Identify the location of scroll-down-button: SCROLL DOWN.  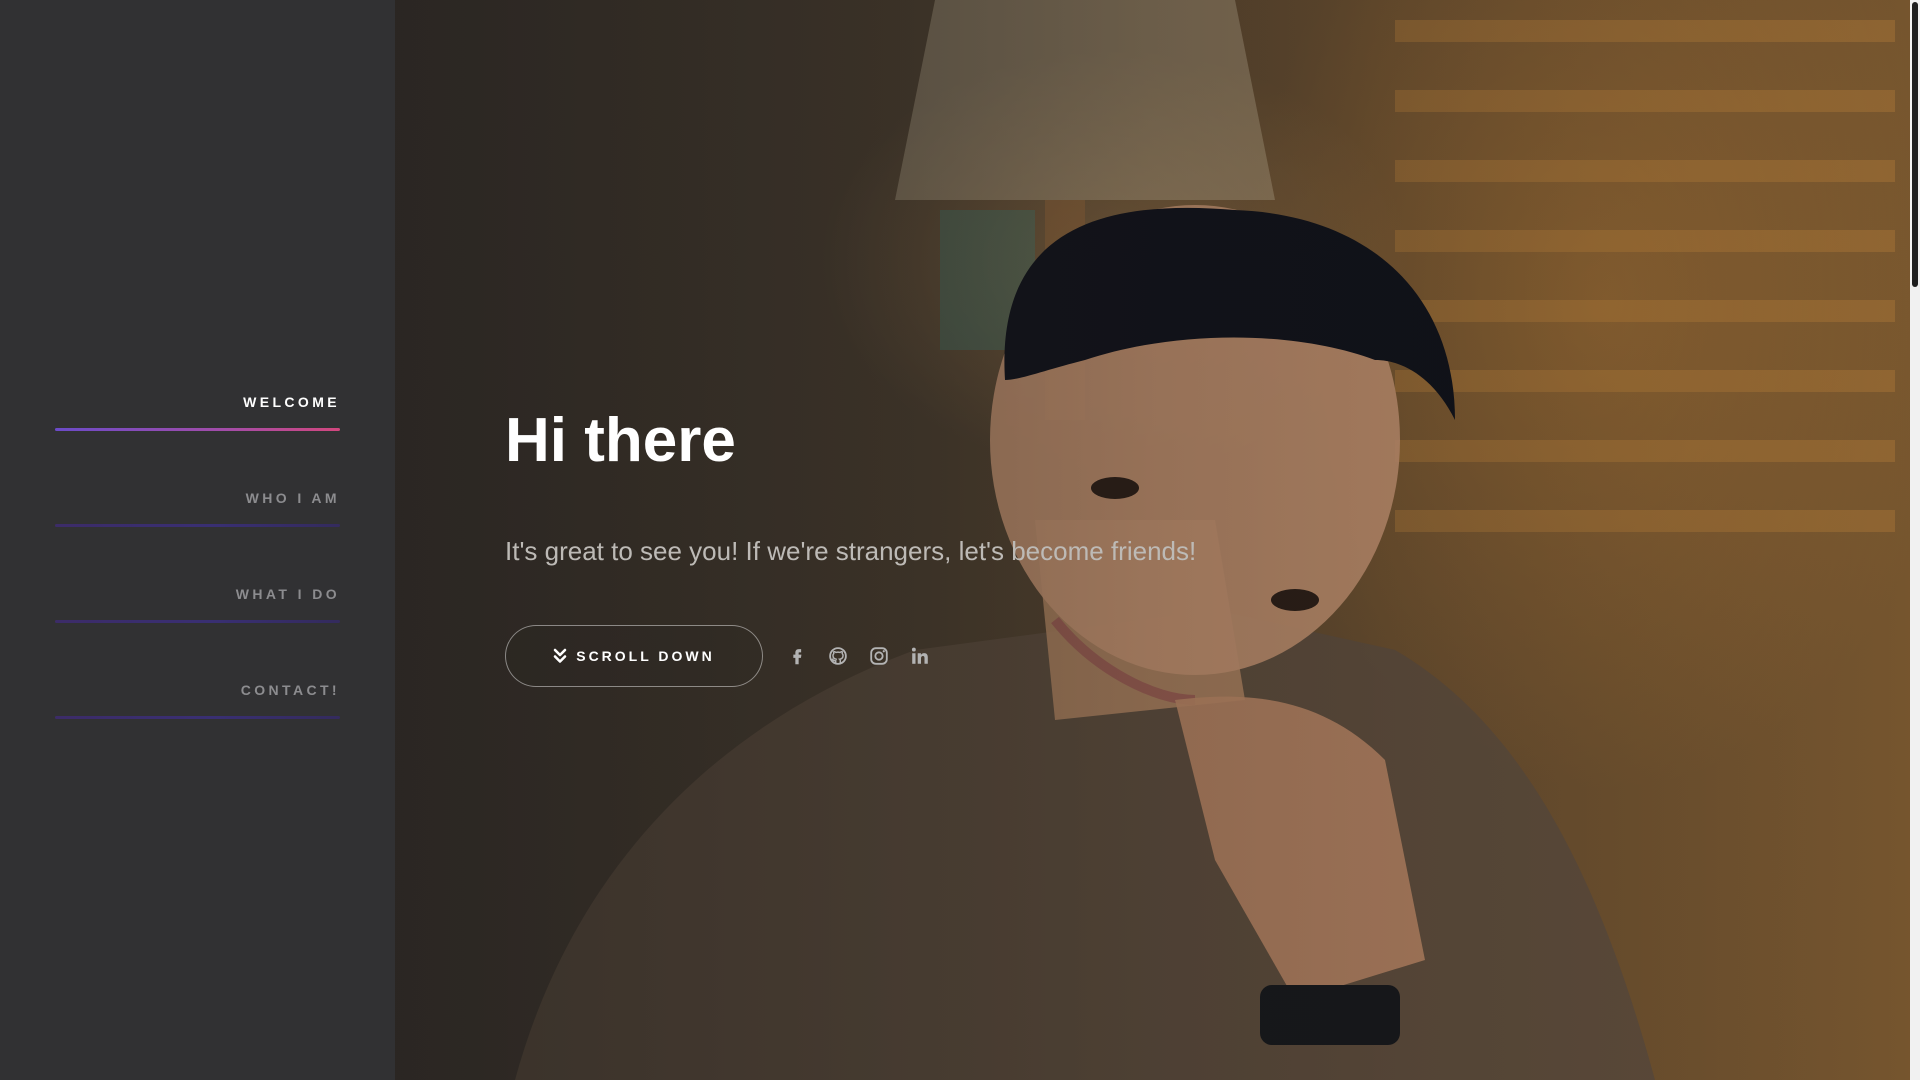
(634, 656).